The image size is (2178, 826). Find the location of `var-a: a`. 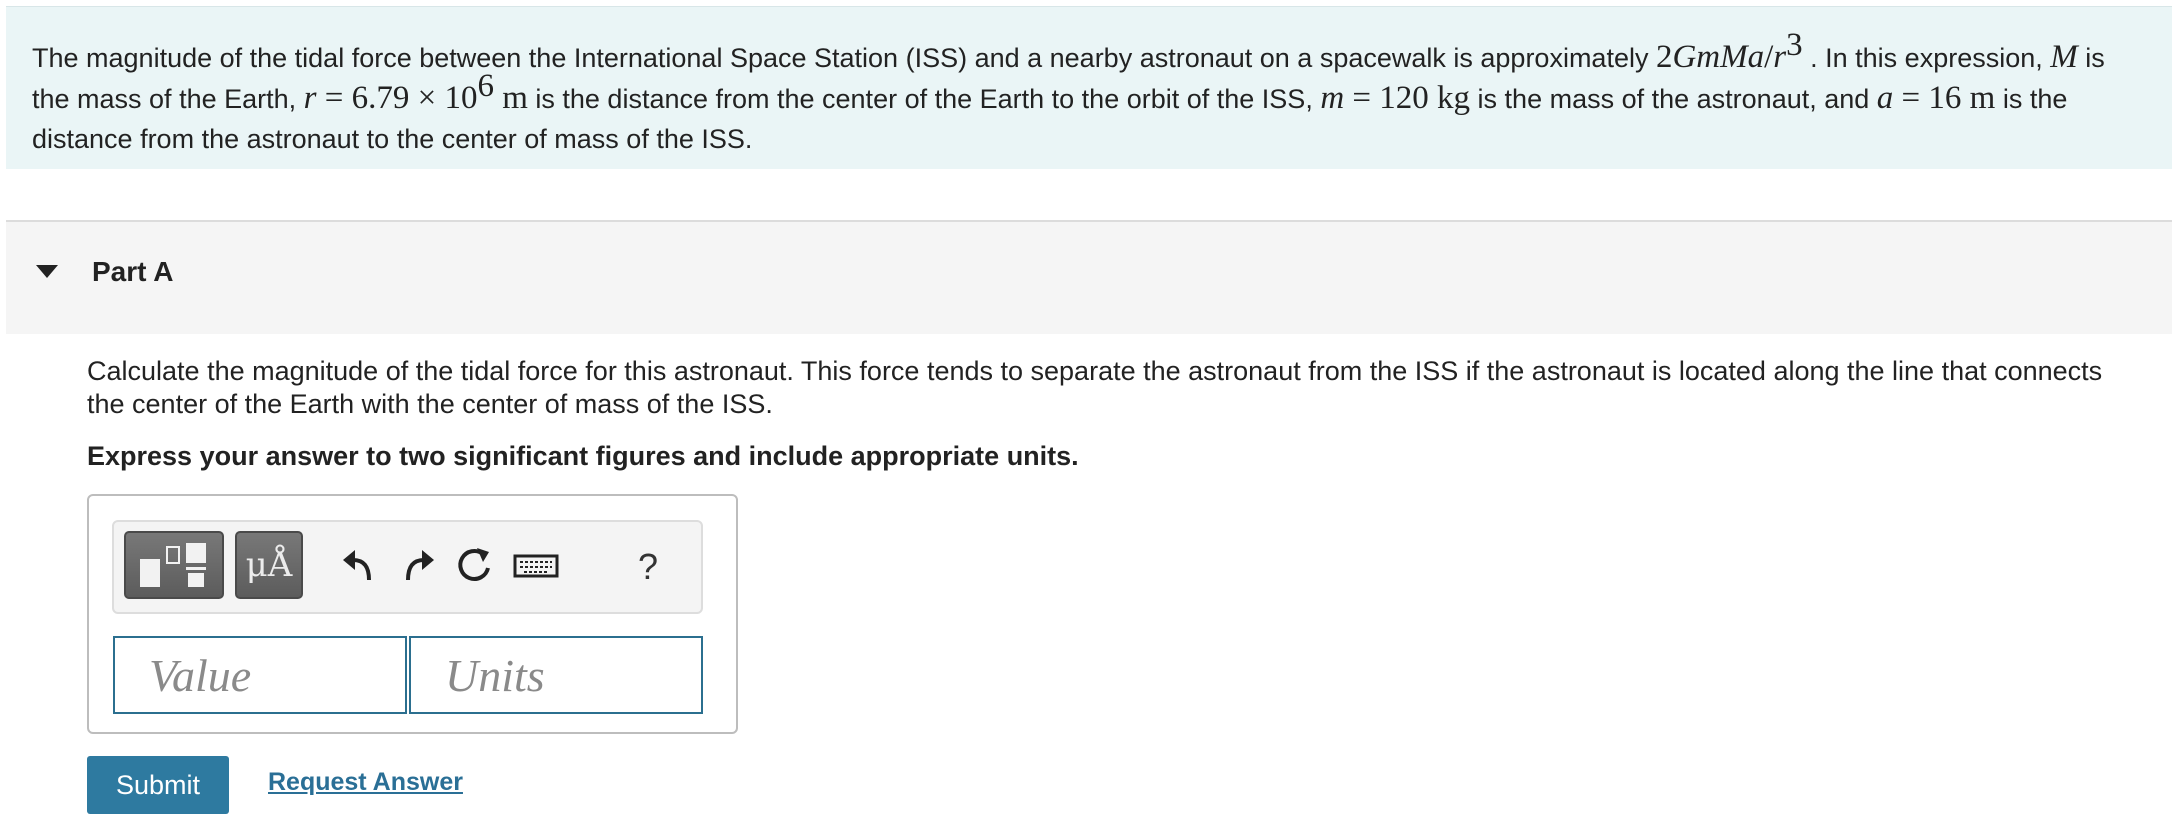

var-a: a is located at coordinates (1885, 98).